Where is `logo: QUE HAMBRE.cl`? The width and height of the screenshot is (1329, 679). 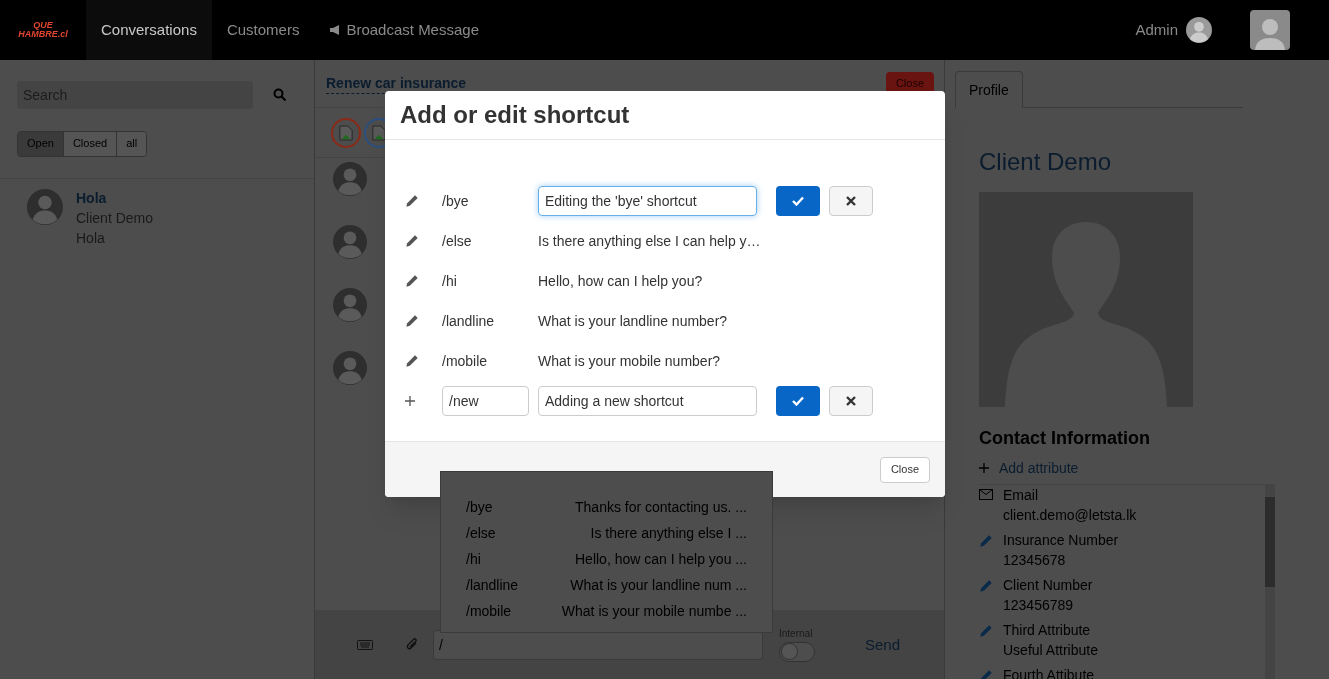 logo: QUE HAMBRE.cl is located at coordinates (43, 30).